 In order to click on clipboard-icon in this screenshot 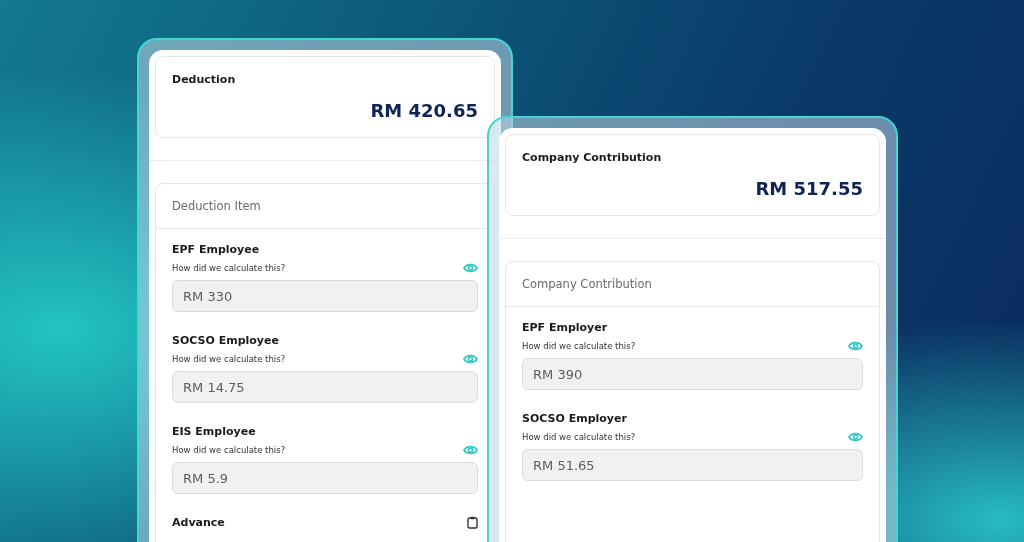, I will do `click(472, 522)`.